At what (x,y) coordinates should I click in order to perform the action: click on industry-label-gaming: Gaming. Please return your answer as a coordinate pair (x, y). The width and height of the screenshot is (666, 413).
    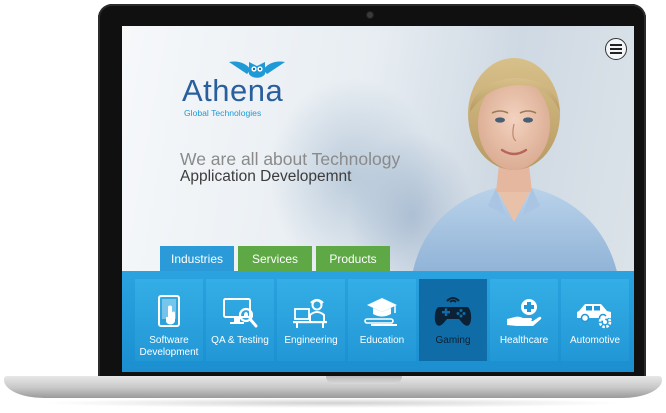
    Looking at the image, I should click on (453, 340).